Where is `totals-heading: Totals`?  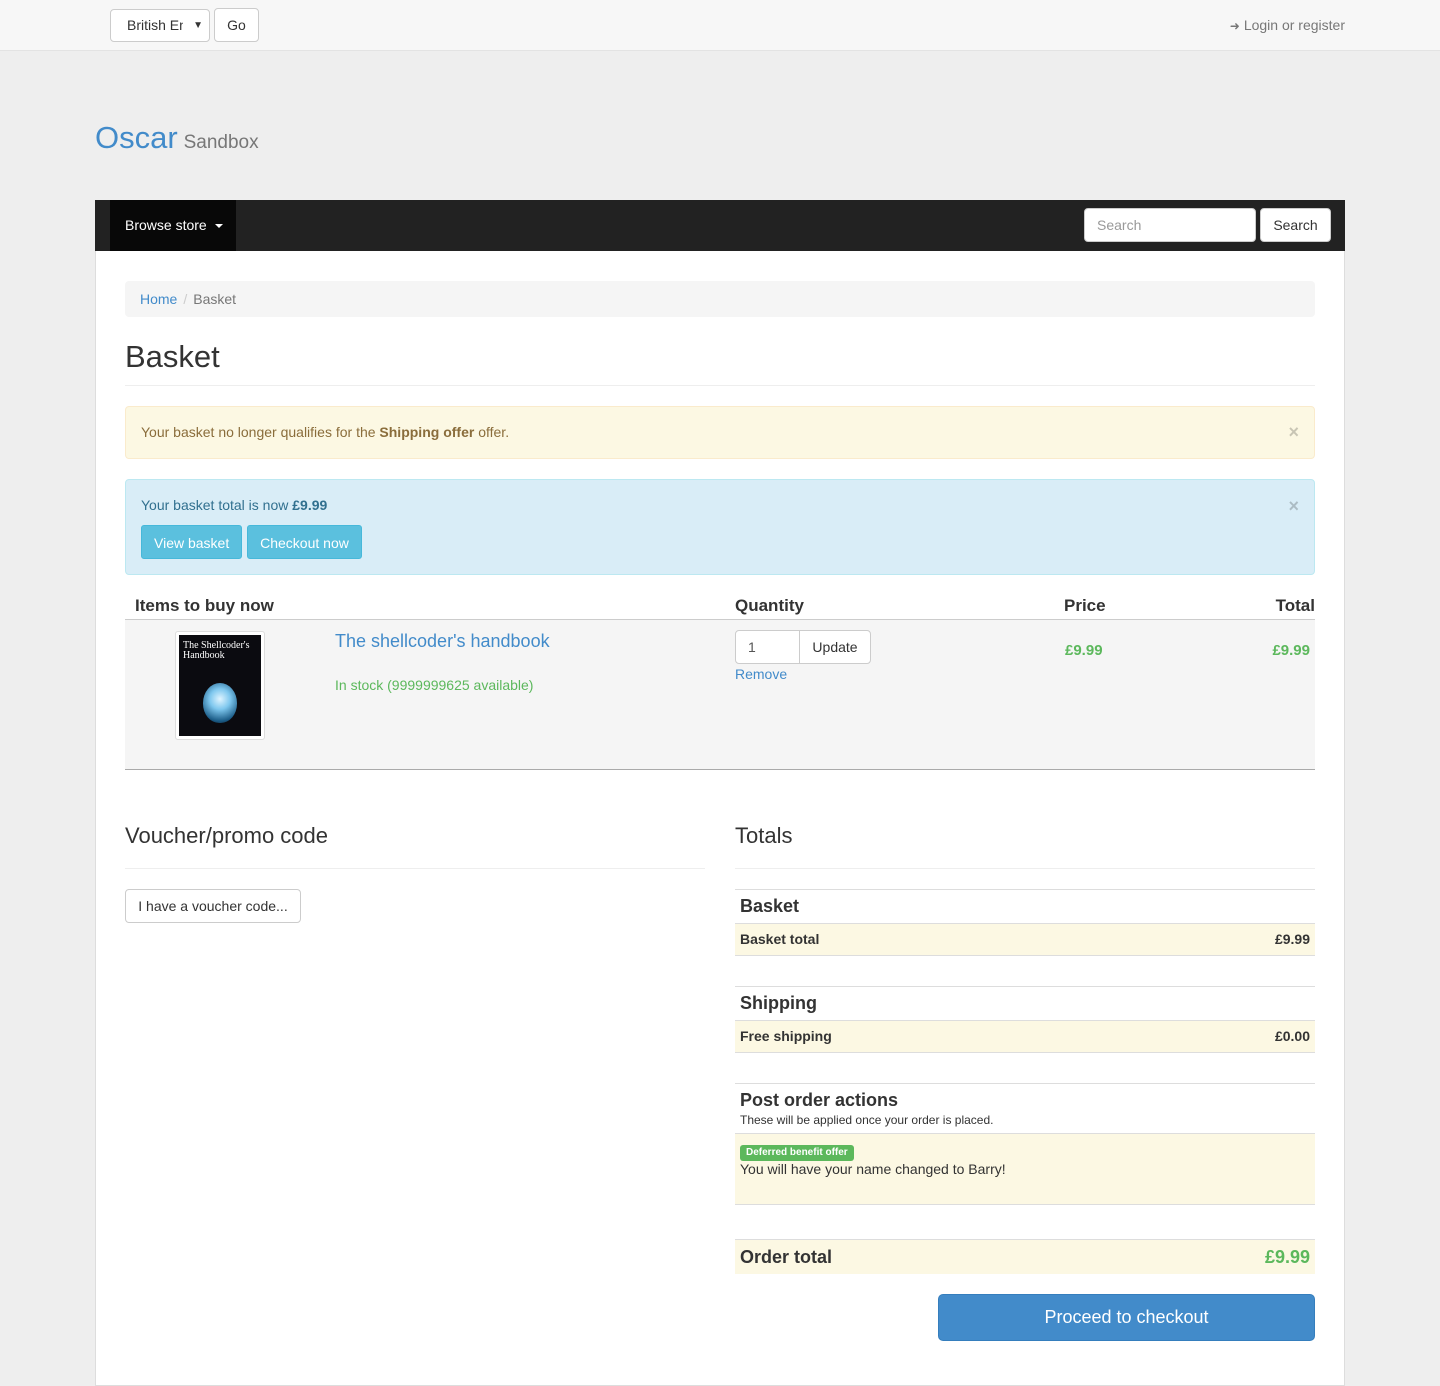
totals-heading: Totals is located at coordinates (764, 835).